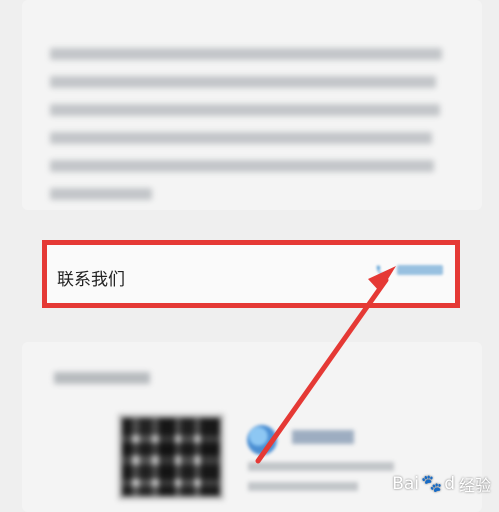 The width and height of the screenshot is (499, 512). What do you see at coordinates (323, 437) in the screenshot?
I see `brand-name-blurred` at bounding box center [323, 437].